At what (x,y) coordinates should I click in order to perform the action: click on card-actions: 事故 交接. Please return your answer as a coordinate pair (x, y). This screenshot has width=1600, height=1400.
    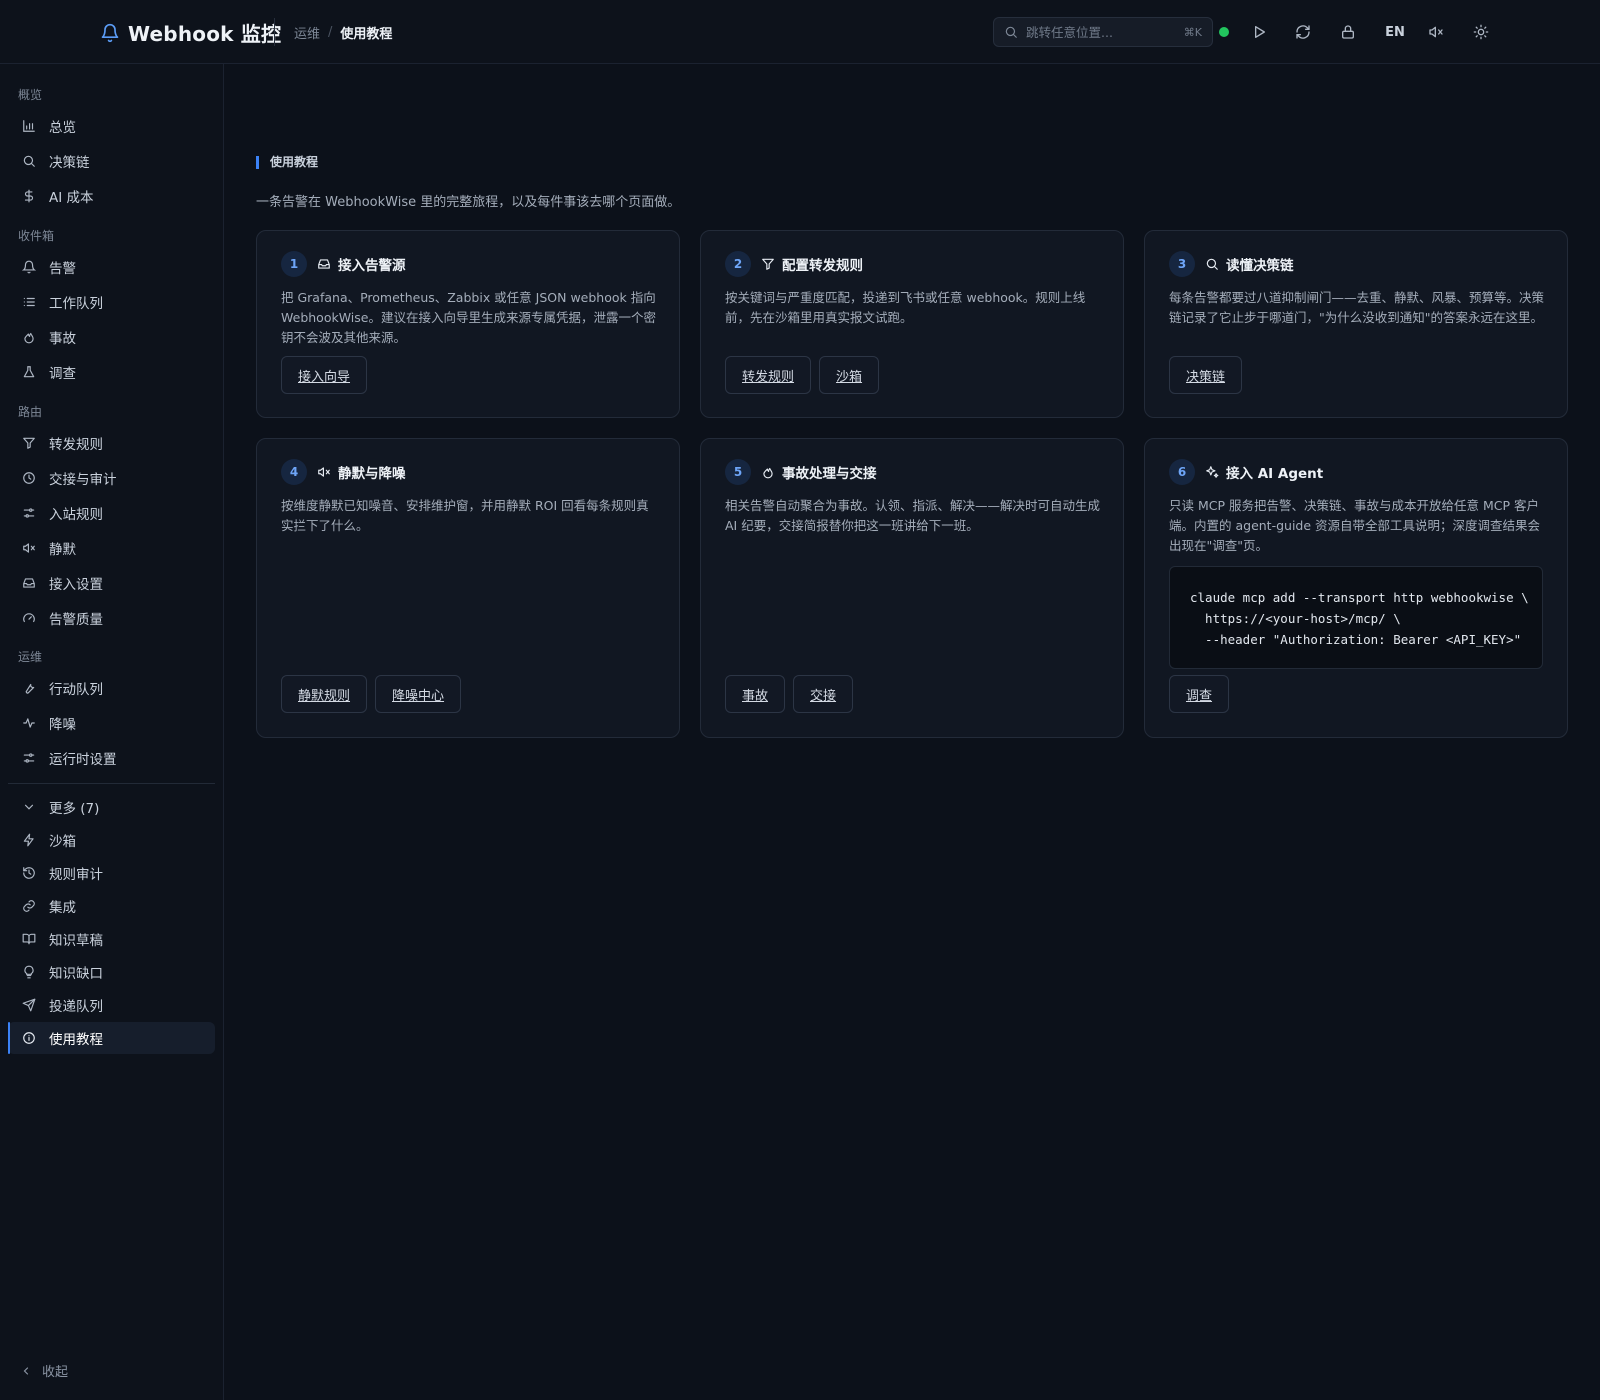
    Looking at the image, I should click on (789, 694).